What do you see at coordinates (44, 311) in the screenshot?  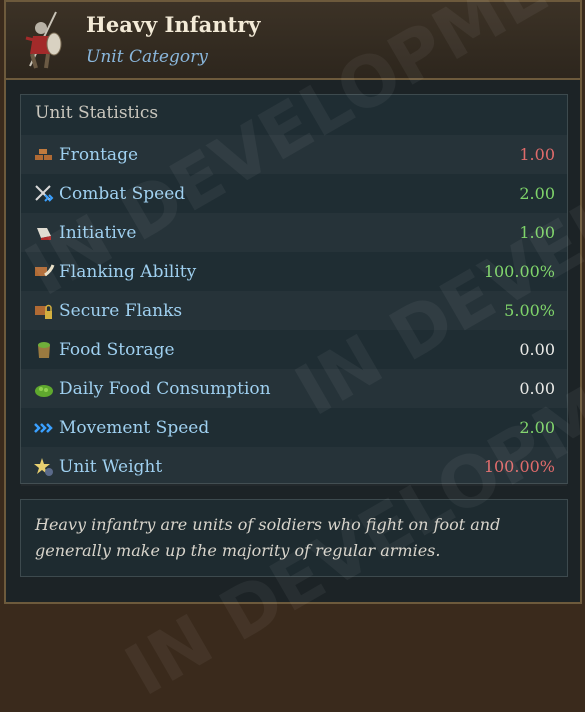 I see `secure-flanks-icon` at bounding box center [44, 311].